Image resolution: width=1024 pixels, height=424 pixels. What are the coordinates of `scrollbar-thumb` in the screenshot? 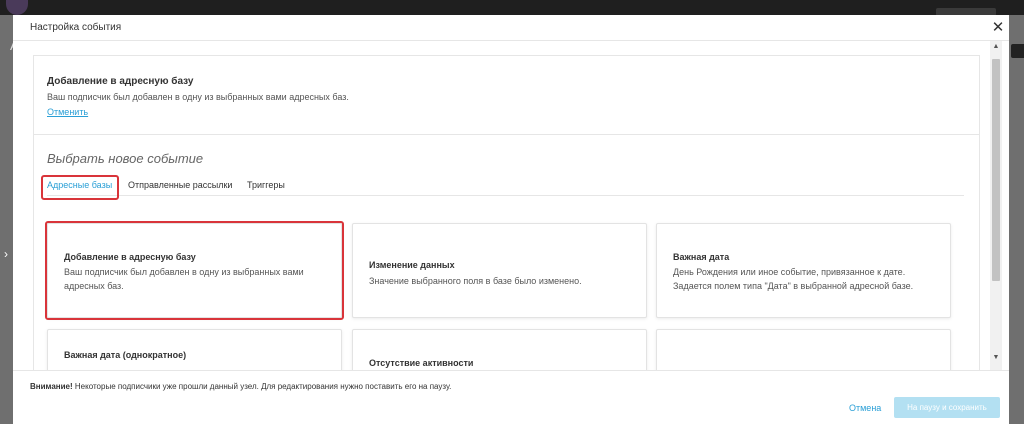 It's located at (996, 170).